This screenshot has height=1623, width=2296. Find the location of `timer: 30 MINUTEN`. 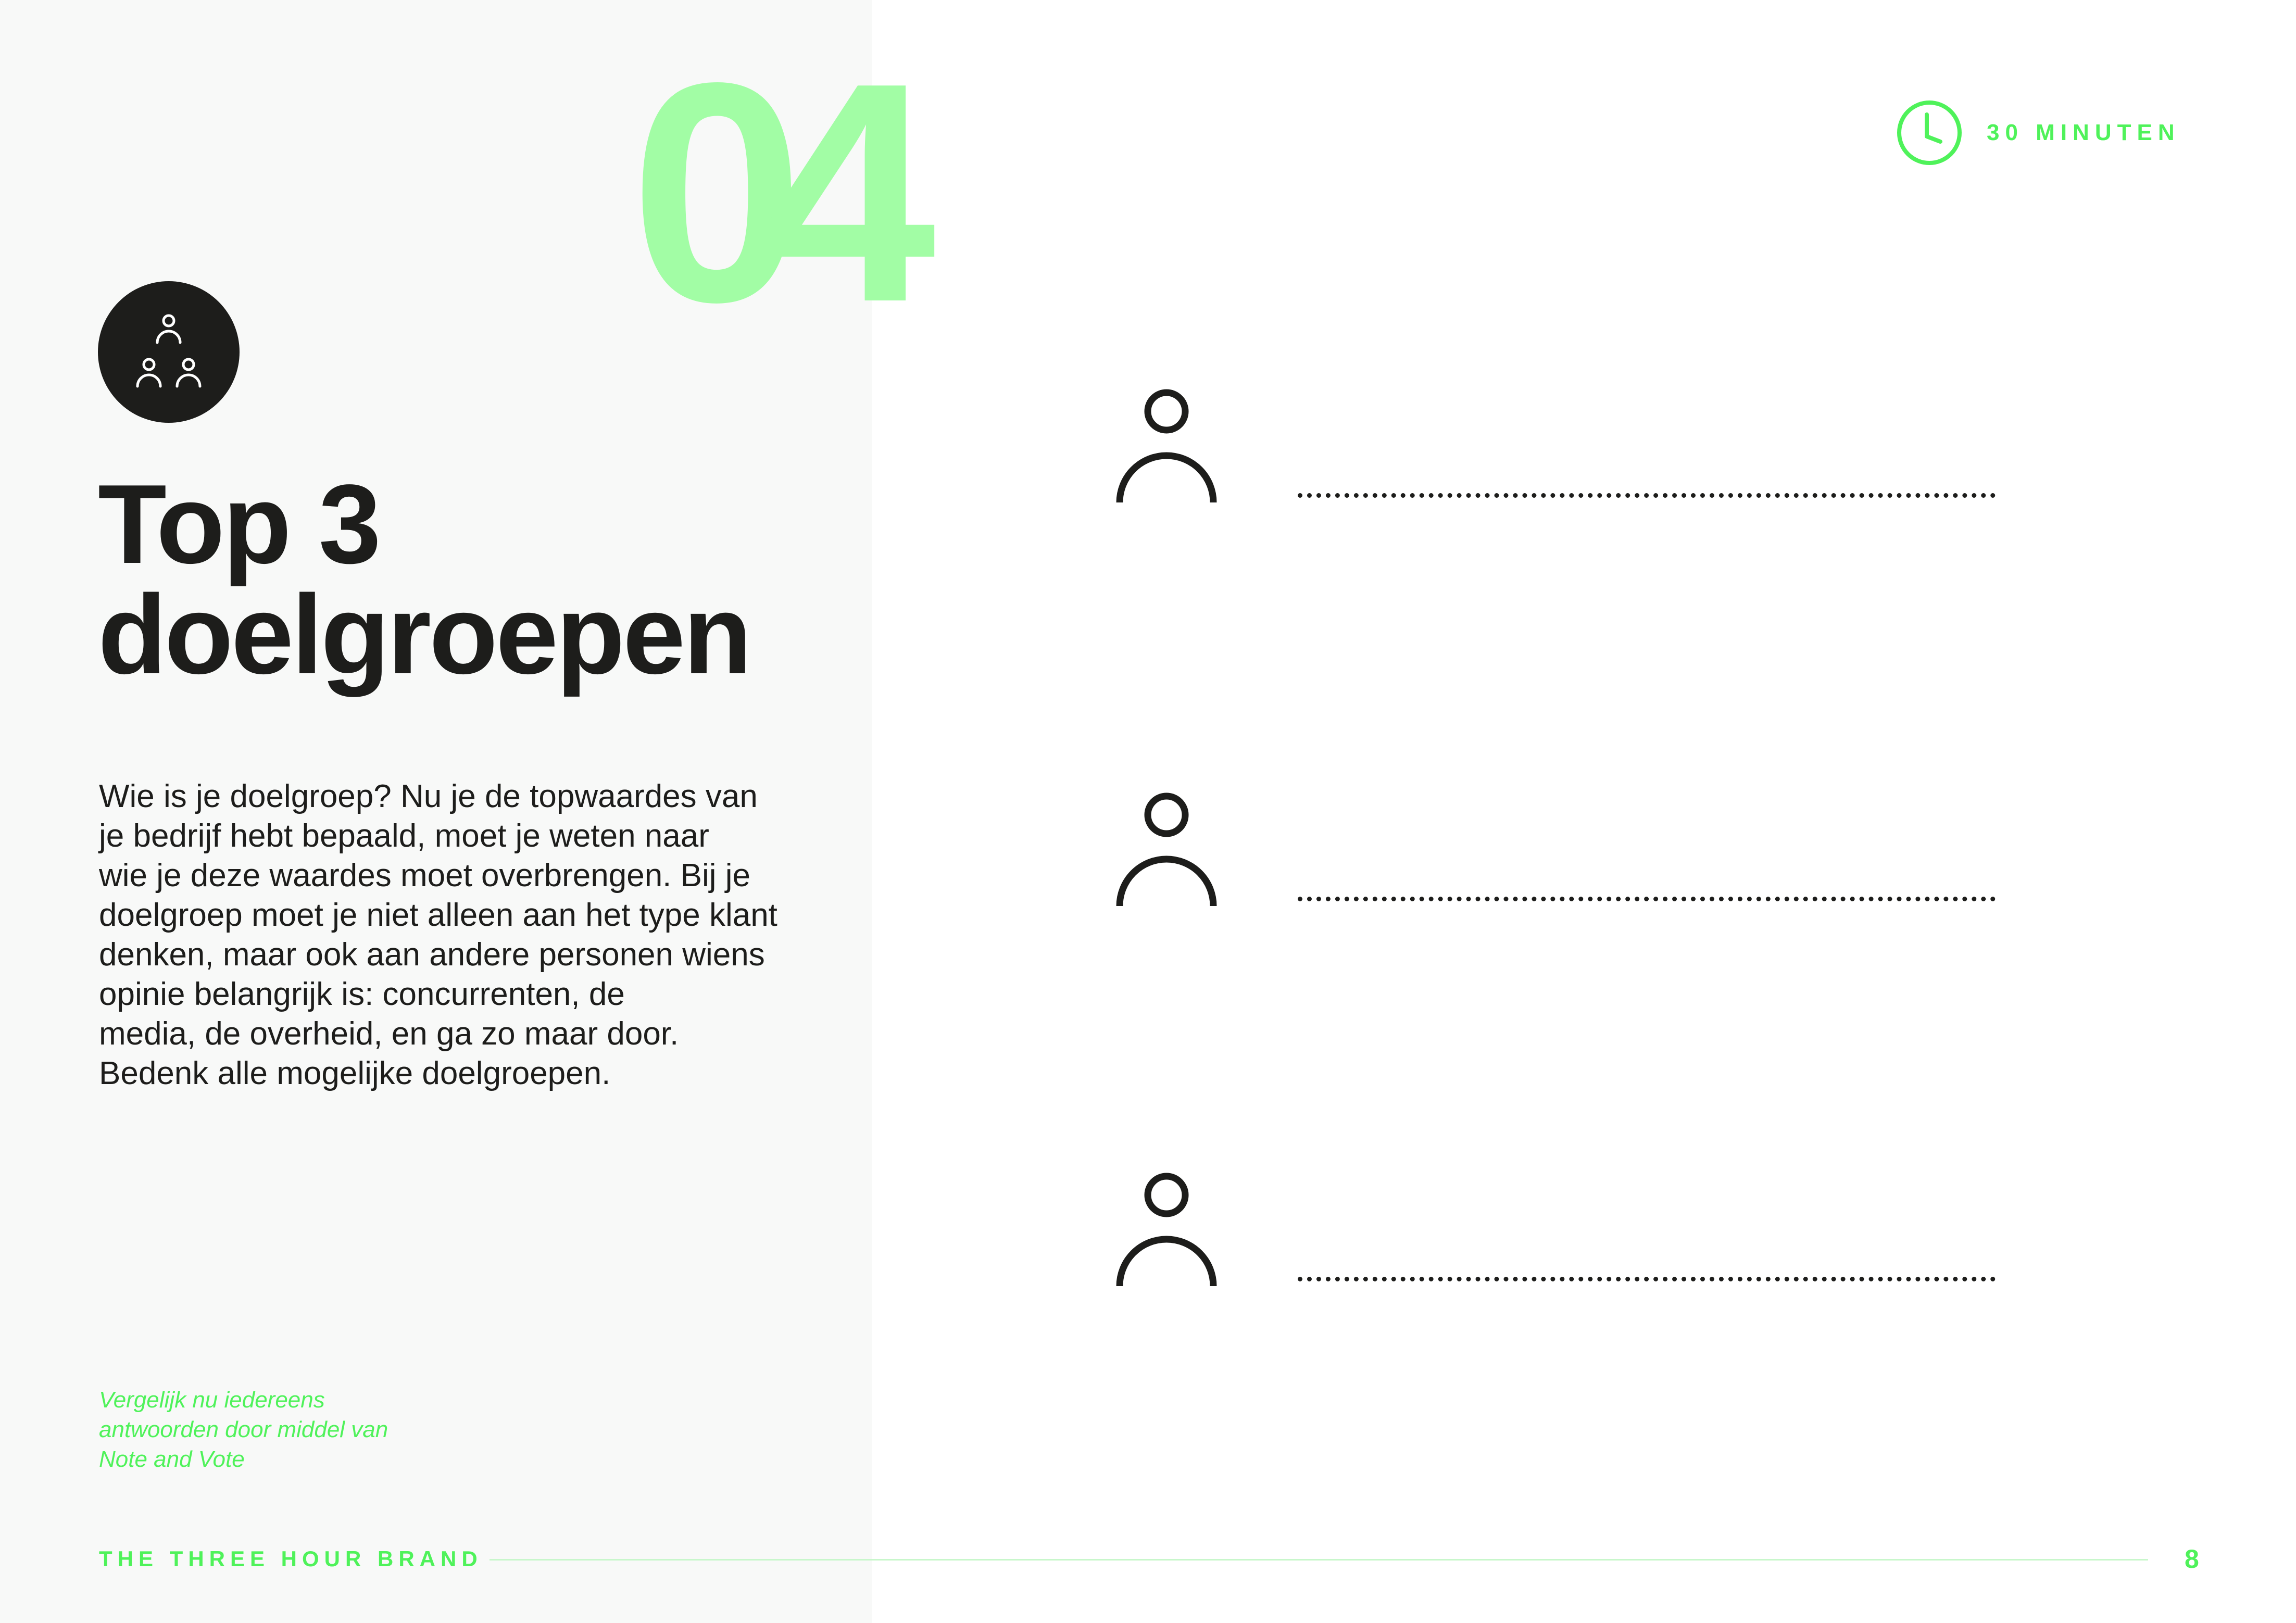

timer: 30 MINUTEN is located at coordinates (2038, 133).